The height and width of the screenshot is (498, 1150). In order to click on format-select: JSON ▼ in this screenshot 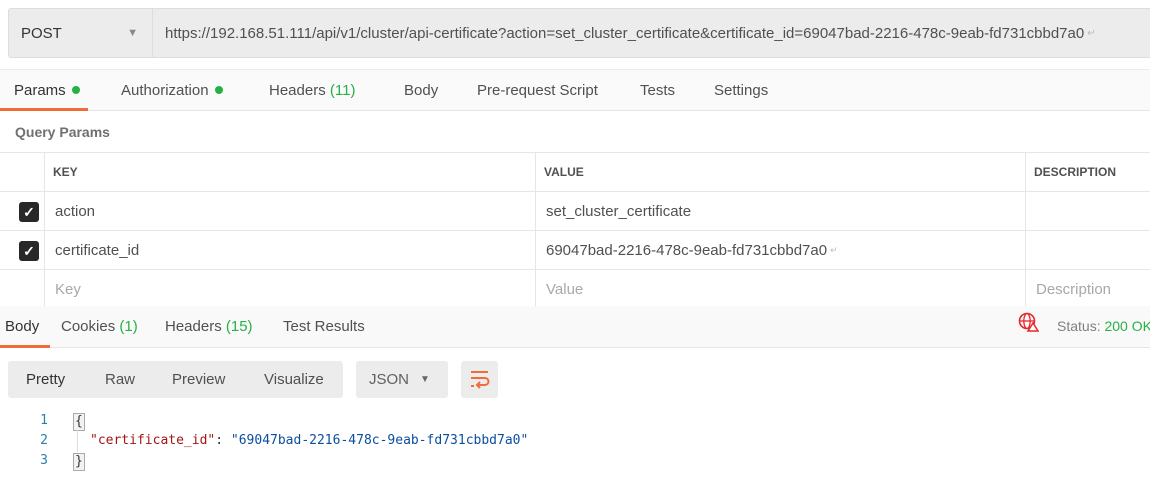, I will do `click(402, 379)`.